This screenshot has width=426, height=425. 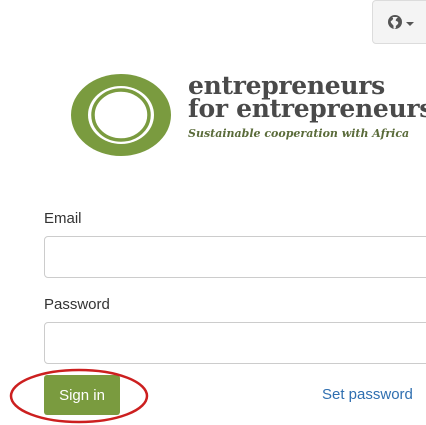 I want to click on globe-icon, so click(x=395, y=22).